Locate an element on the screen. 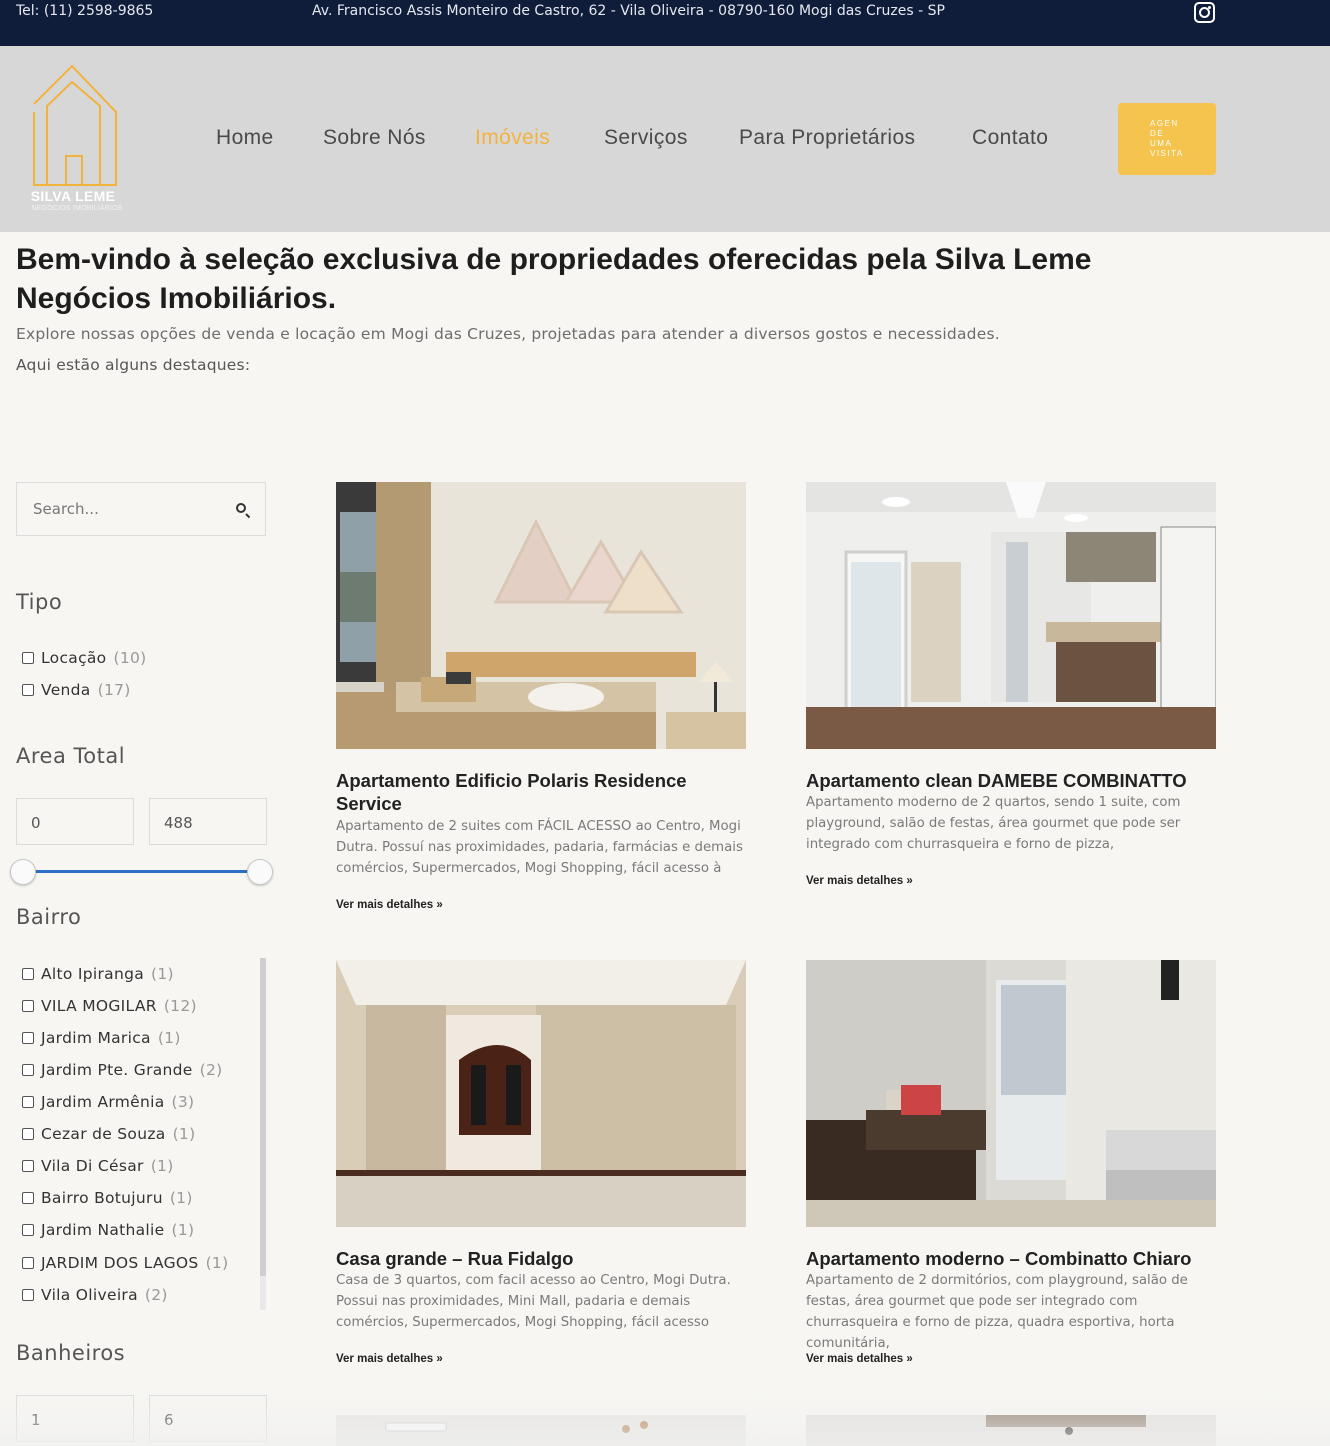 The height and width of the screenshot is (1446, 1330). filter-option-label: JARDIM DOS LAGOS is located at coordinates (120, 1263).